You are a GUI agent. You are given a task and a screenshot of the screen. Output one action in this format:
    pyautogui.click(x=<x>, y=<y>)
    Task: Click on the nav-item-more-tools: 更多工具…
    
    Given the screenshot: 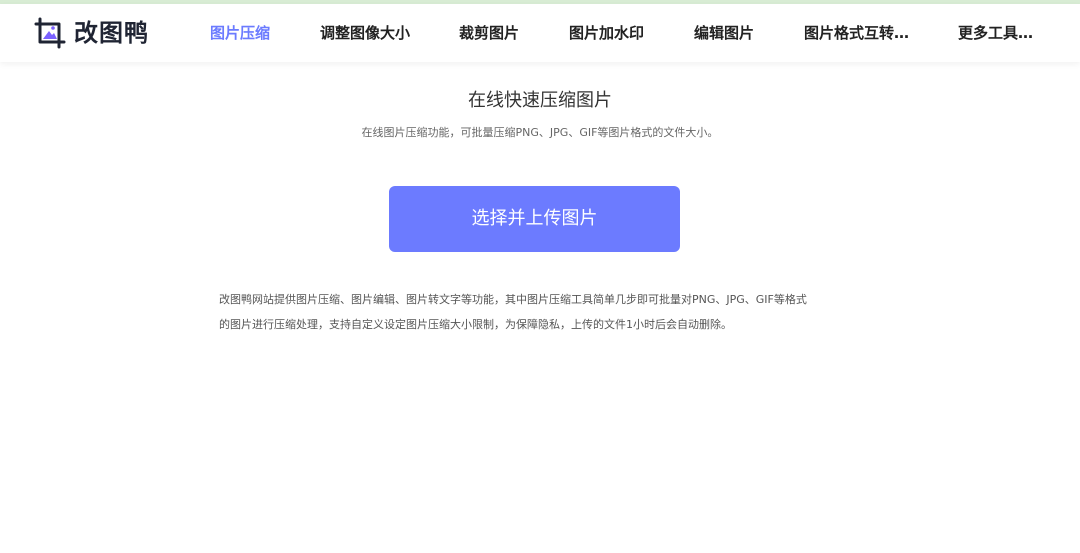 What is the action you would take?
    pyautogui.click(x=995, y=33)
    